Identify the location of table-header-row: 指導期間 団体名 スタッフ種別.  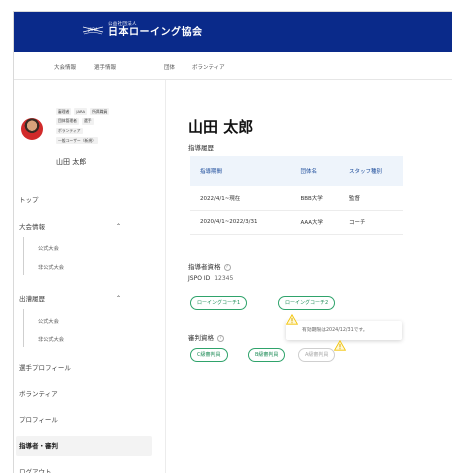
(296, 171).